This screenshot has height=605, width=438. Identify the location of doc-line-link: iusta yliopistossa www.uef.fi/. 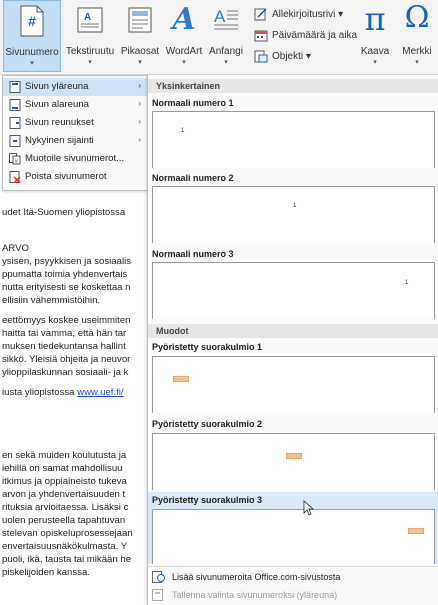
(63, 392).